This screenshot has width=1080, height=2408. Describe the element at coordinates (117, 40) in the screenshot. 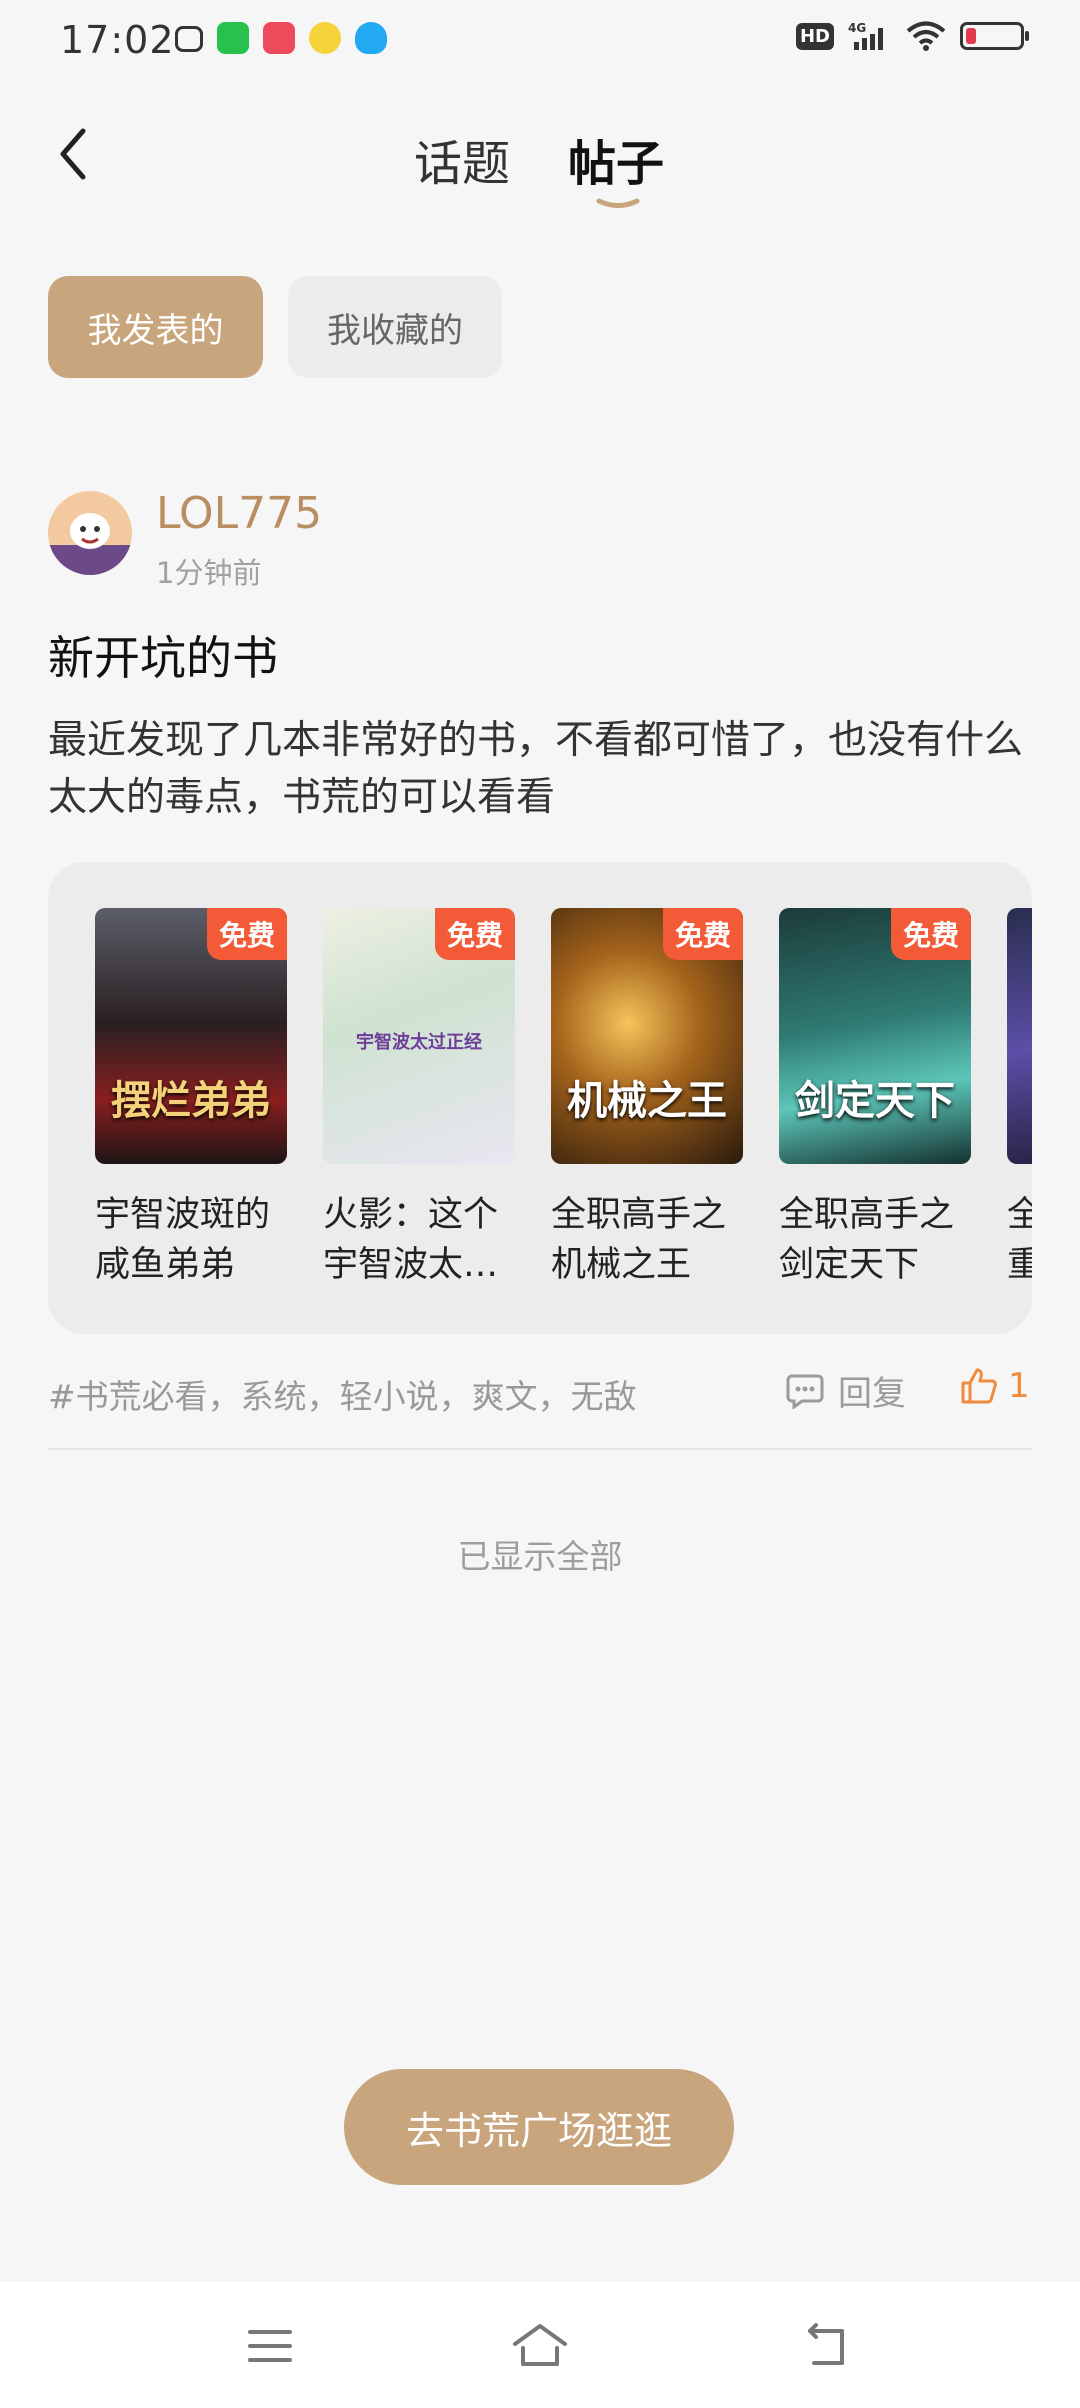

I see `status-time: 17:02` at that location.